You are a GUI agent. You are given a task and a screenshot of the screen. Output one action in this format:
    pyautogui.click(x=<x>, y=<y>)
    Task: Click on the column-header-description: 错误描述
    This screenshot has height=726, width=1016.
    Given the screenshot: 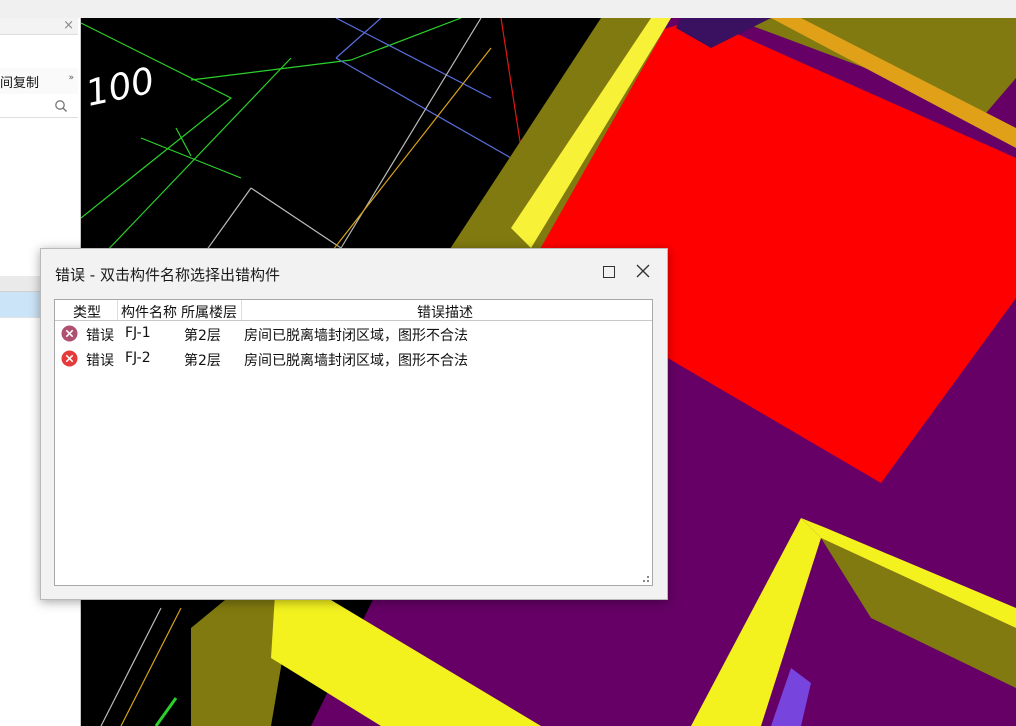 What is the action you would take?
    pyautogui.click(x=445, y=312)
    